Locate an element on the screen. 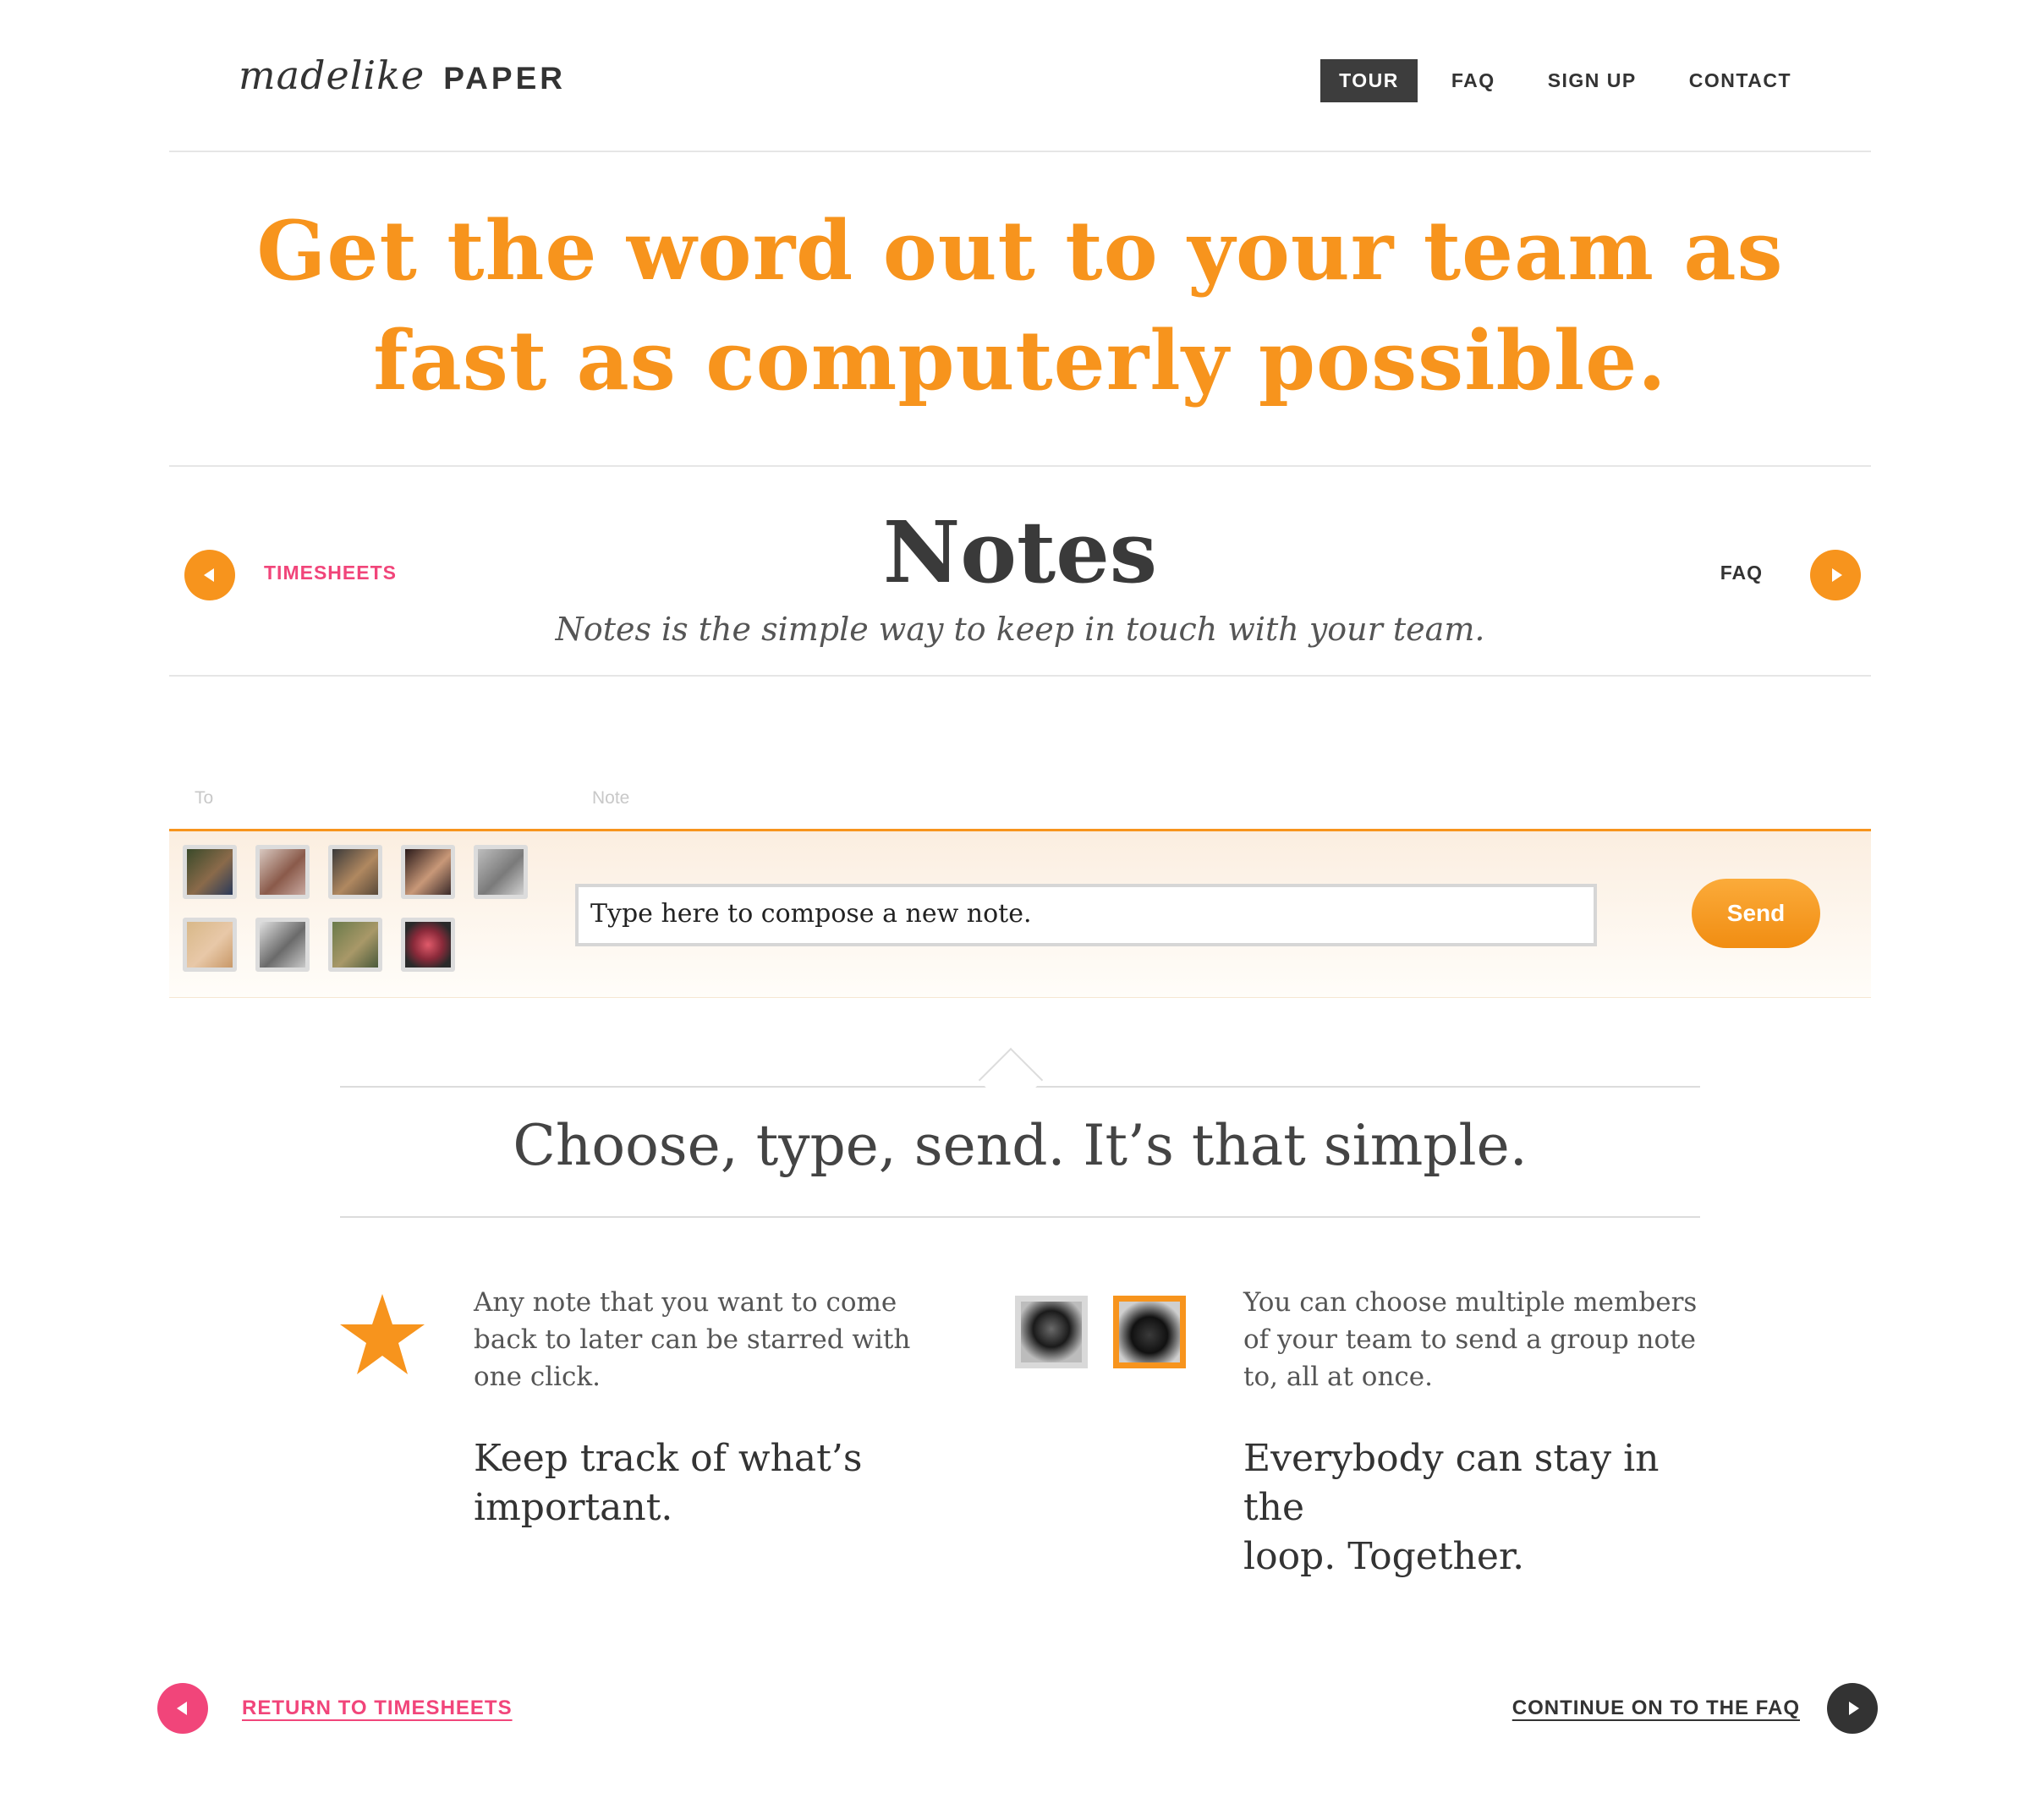  nav-tour: TOUR is located at coordinates (1369, 80).